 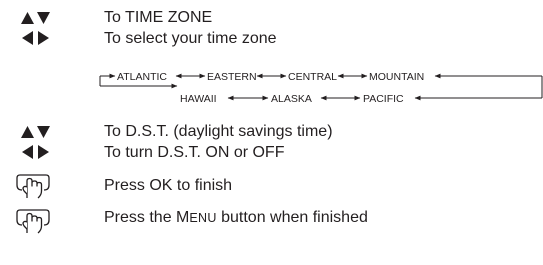 I want to click on dst-title: To D.S.T. (daylight savings time), so click(x=218, y=131).